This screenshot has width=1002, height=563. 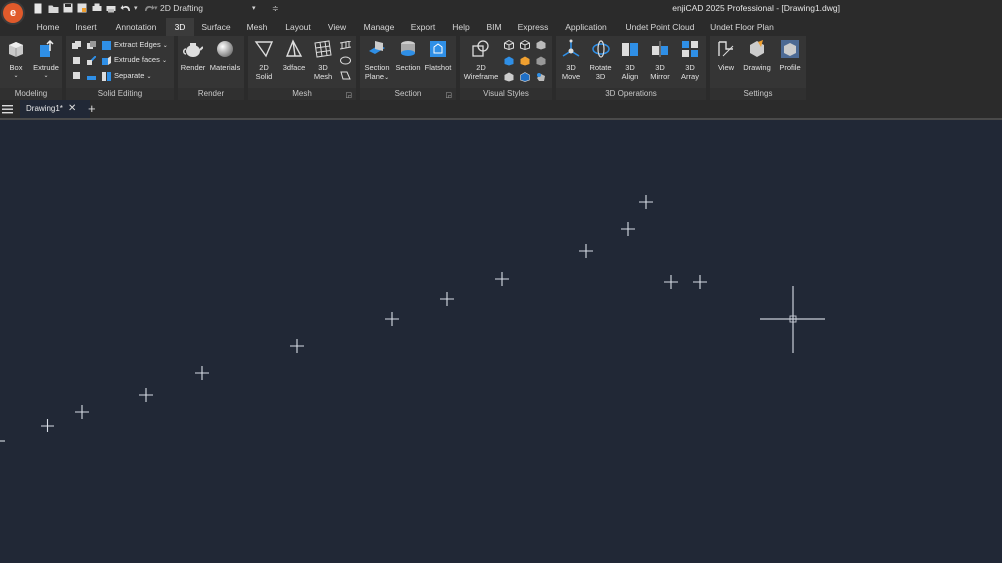 What do you see at coordinates (257, 27) in the screenshot?
I see `tab-mesh: Mesh` at bounding box center [257, 27].